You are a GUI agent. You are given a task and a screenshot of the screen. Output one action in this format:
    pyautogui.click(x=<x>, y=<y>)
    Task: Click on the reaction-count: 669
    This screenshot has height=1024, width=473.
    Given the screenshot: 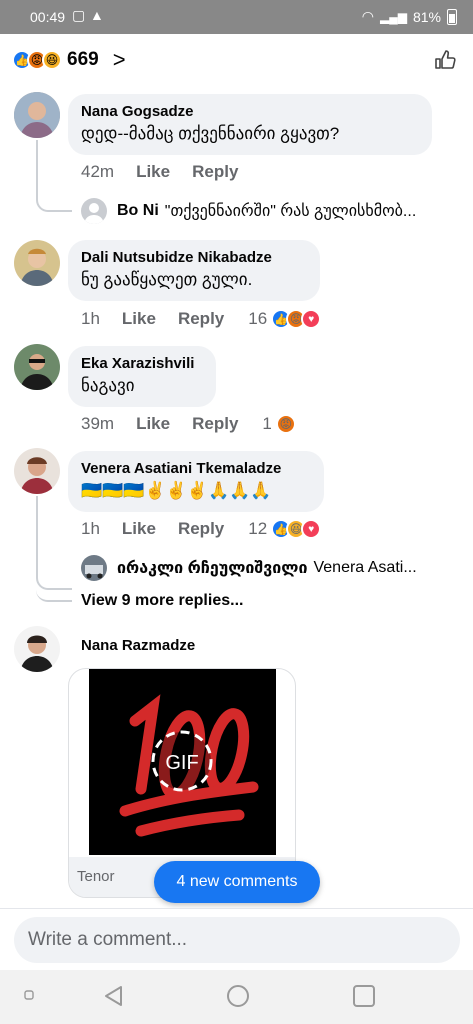 What is the action you would take?
    pyautogui.click(x=83, y=59)
    